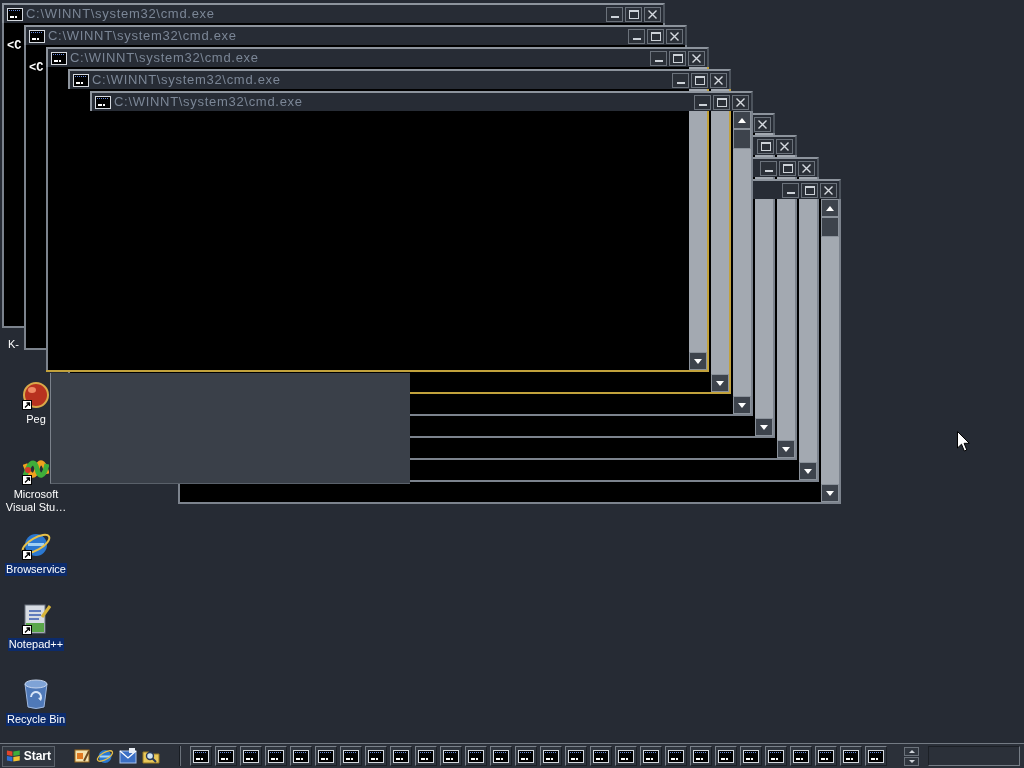  I want to click on mouse-pointer-icon, so click(963, 441).